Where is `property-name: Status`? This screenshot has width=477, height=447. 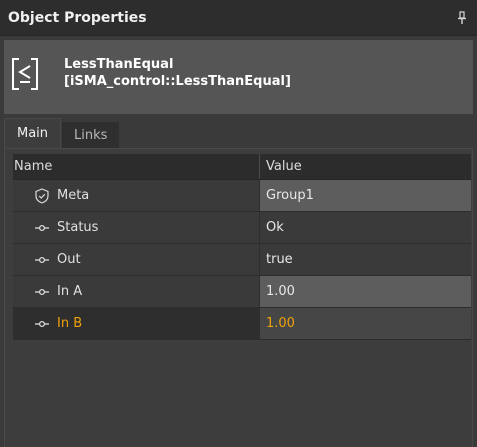 property-name: Status is located at coordinates (78, 227).